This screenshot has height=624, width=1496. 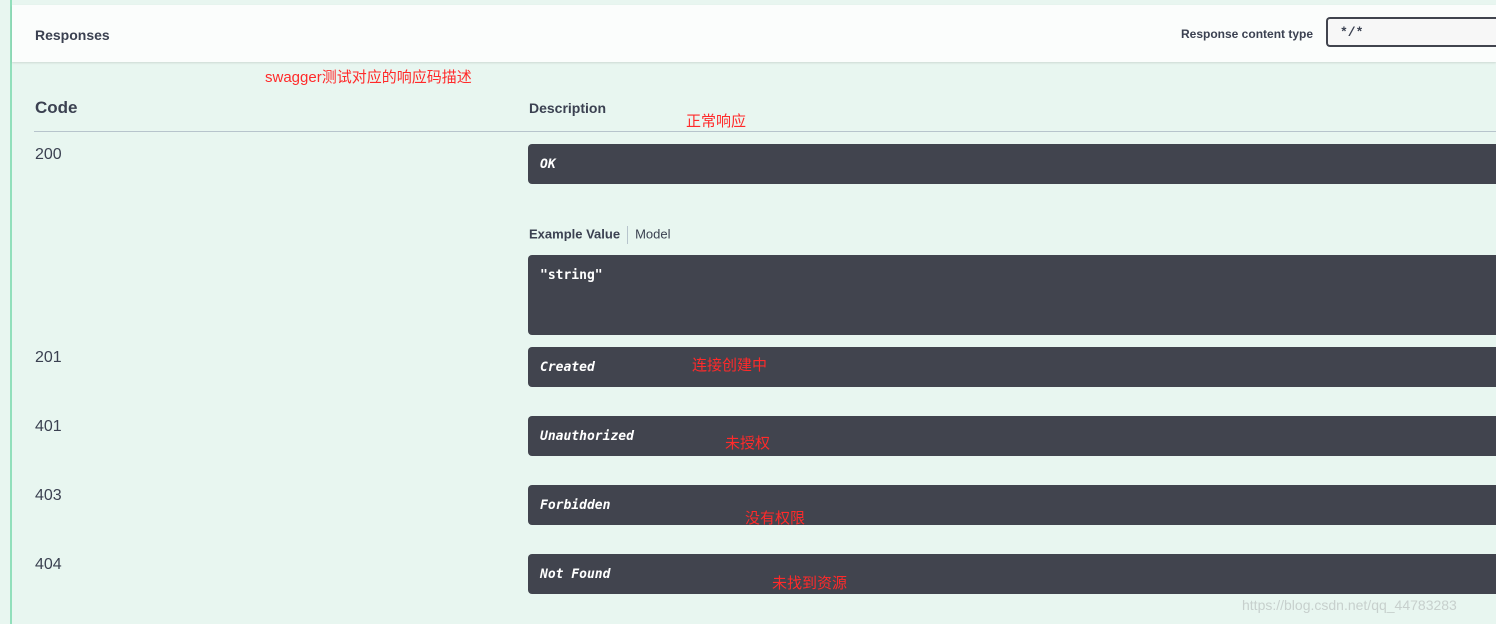 I want to click on annotation-403: 没有权限, so click(x=775, y=518).